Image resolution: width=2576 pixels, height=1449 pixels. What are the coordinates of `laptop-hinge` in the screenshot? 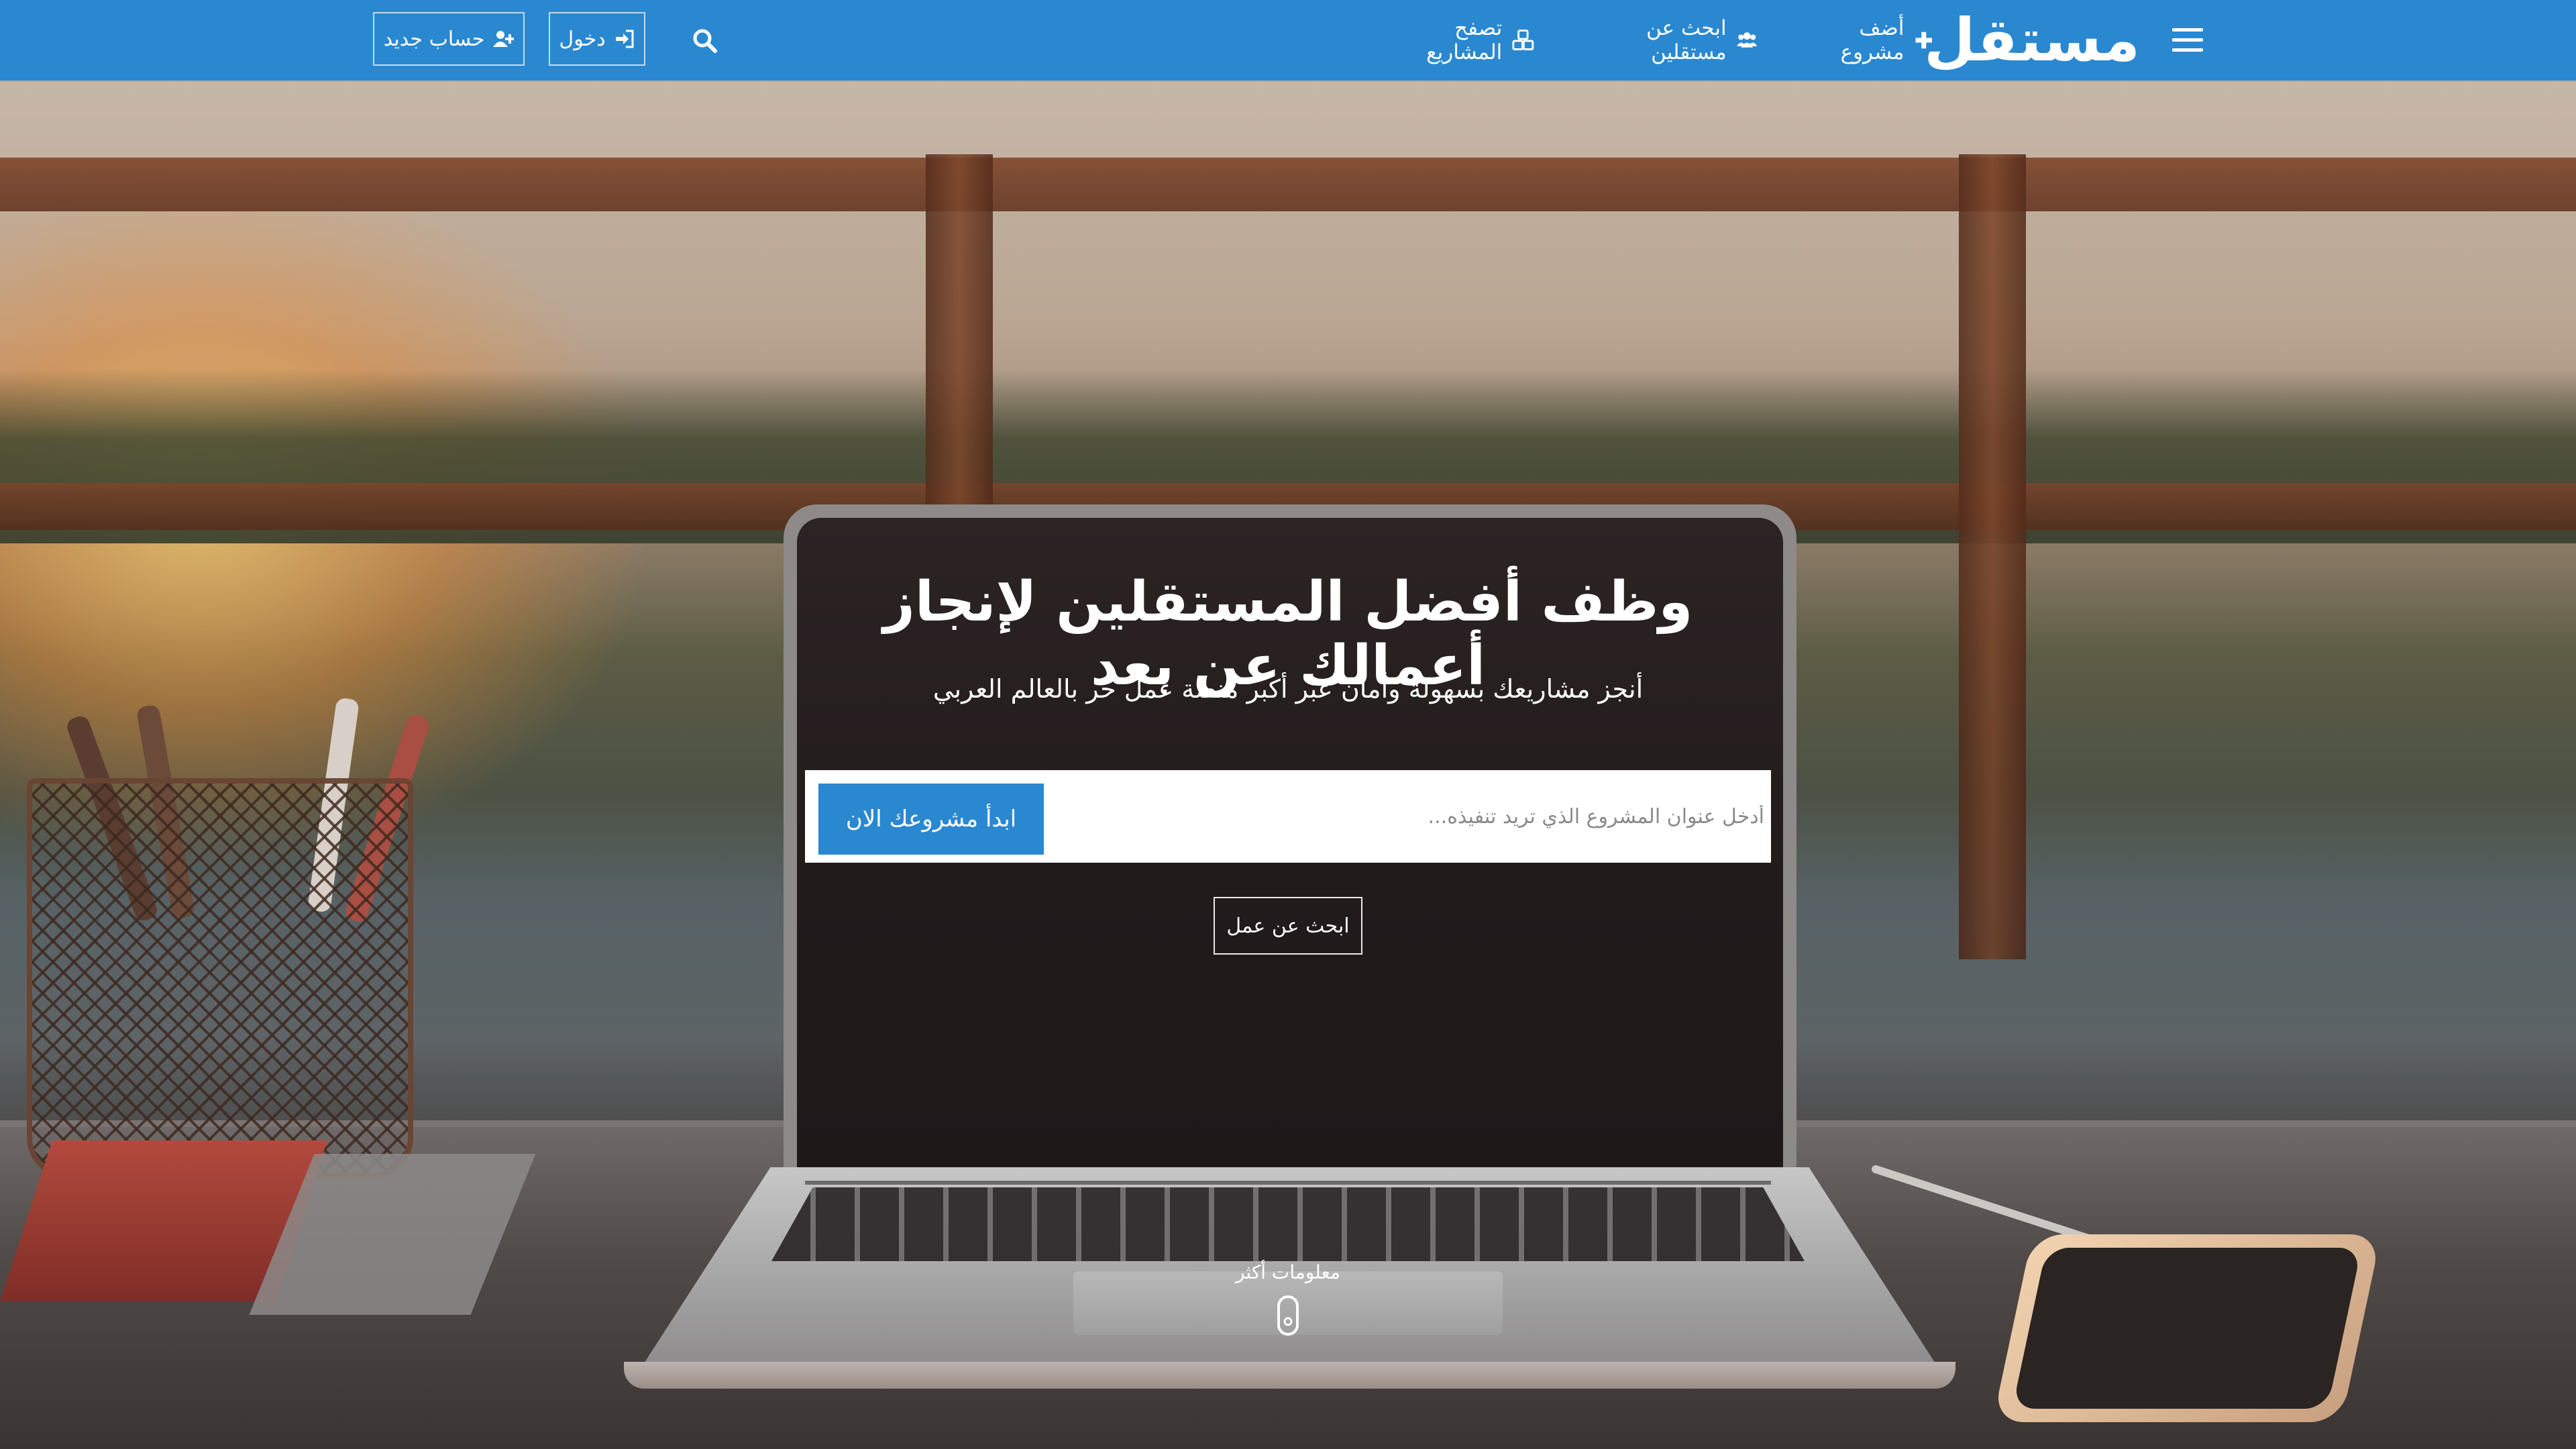 It's located at (1288, 1183).